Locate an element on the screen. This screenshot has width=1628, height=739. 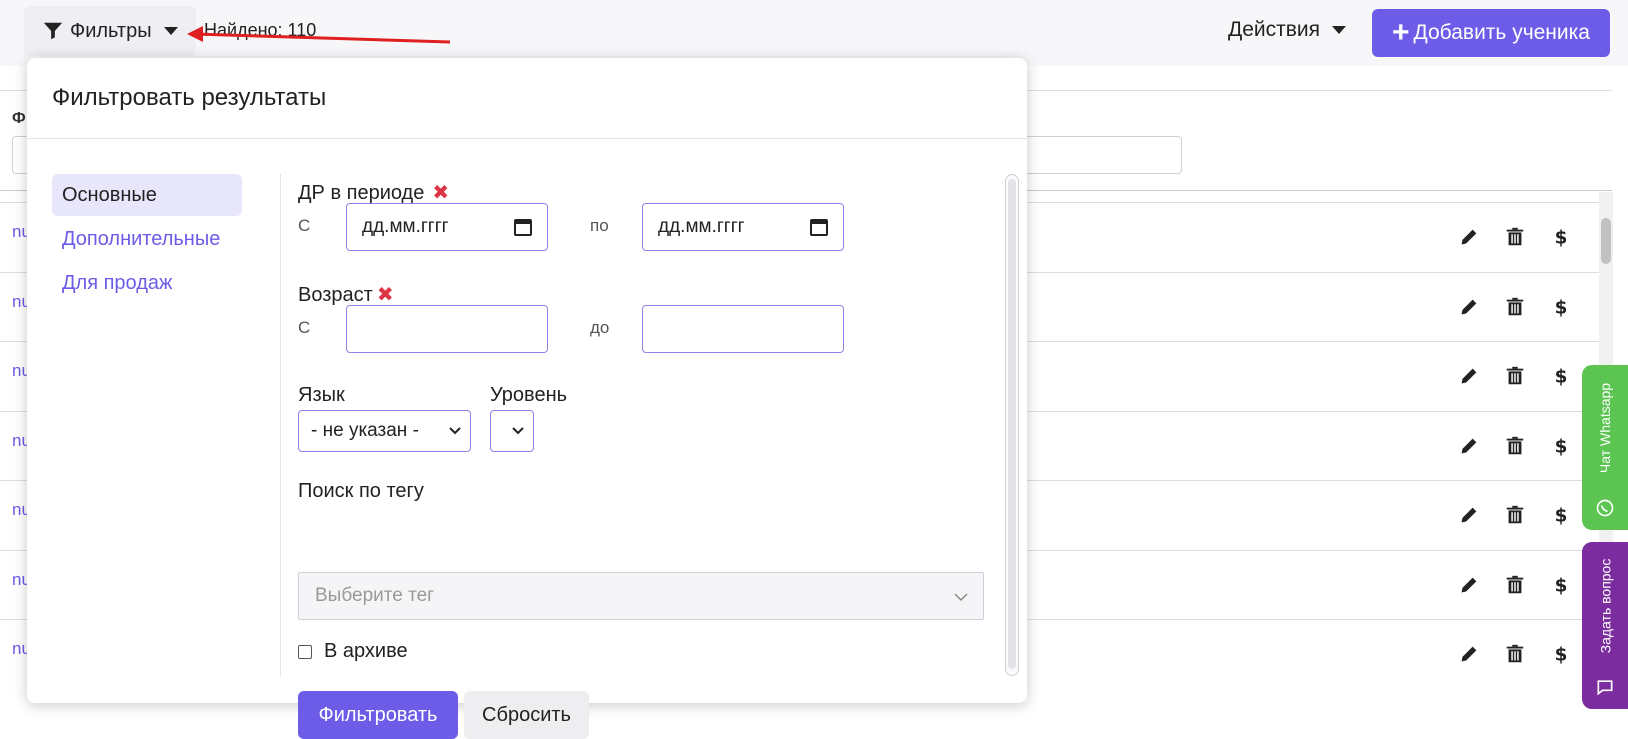
modal-scrollbar-thumb is located at coordinates (1012, 424).